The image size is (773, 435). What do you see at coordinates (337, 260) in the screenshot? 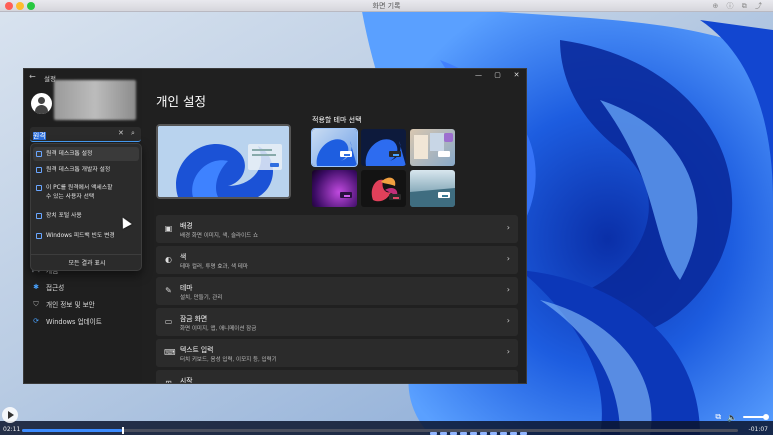
I see `card-colors: ◐ 색 테마 컬러, 투명 효과, 색 테마 ›` at bounding box center [337, 260].